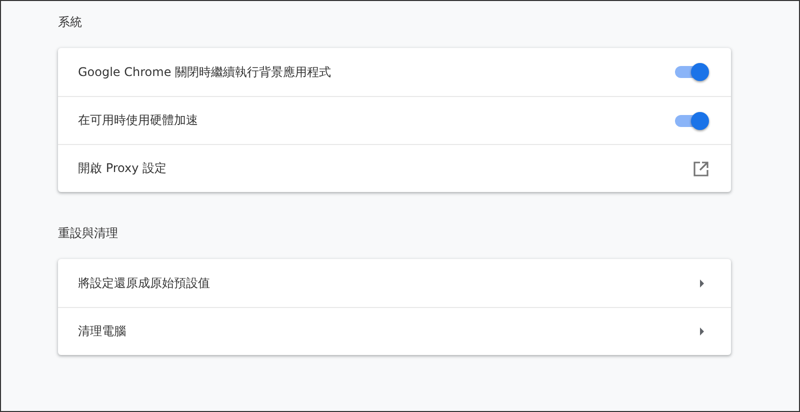  I want to click on setting-label: 在可用時使用硬體加速, so click(138, 120).